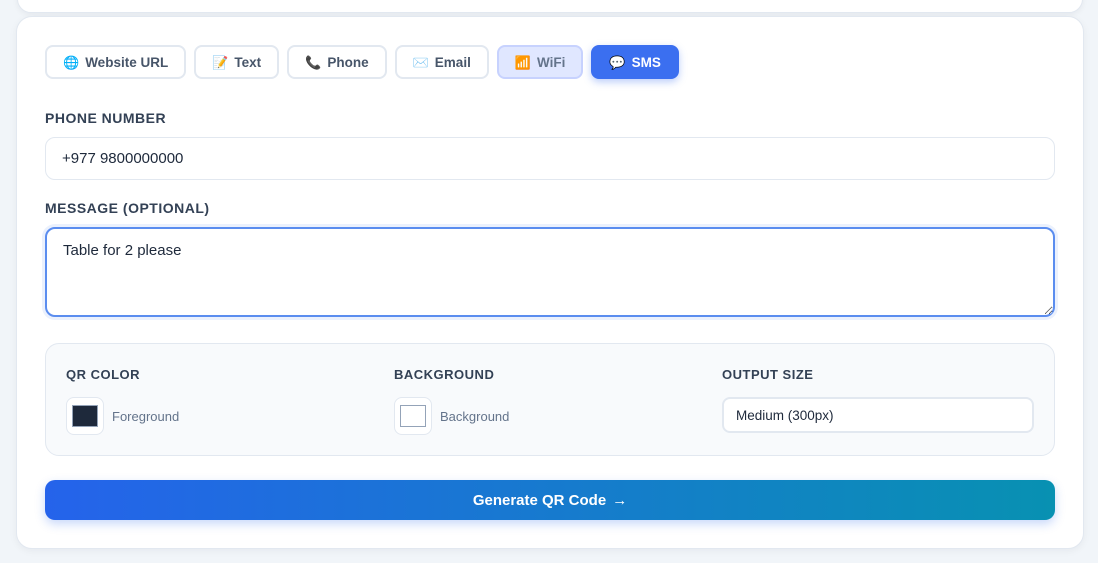  I want to click on message-textarea: Table for 2 please, so click(550, 272).